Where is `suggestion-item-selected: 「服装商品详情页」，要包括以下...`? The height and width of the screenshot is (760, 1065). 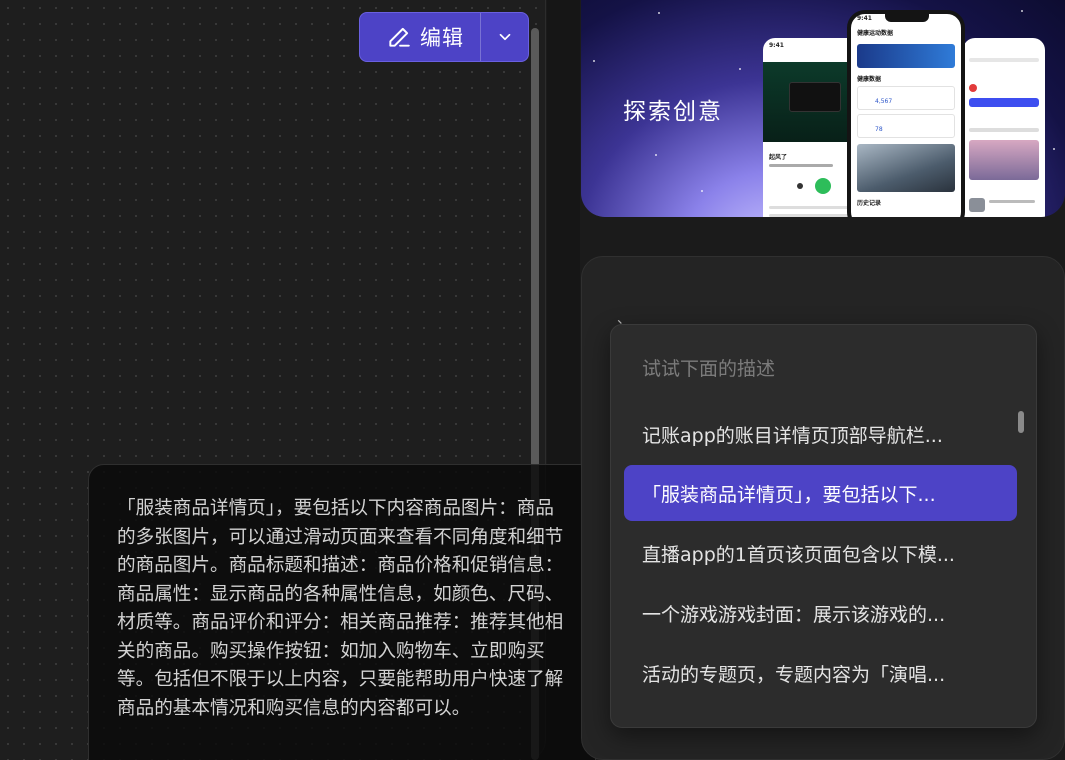 suggestion-item-selected: 「服装商品详情页」，要包括以下... is located at coordinates (820, 493).